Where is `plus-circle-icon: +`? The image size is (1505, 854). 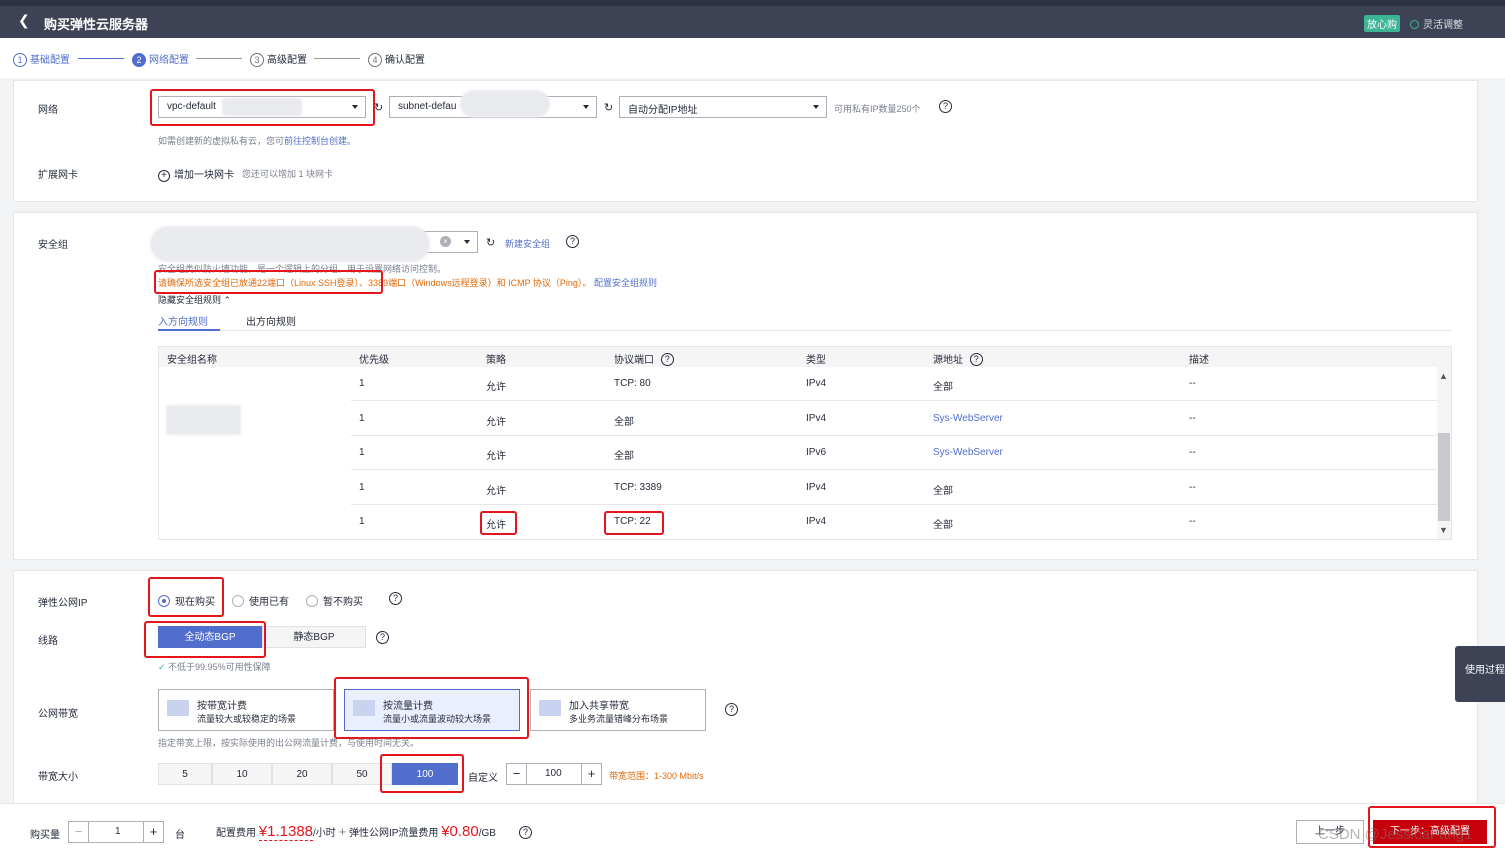 plus-circle-icon: + is located at coordinates (164, 176).